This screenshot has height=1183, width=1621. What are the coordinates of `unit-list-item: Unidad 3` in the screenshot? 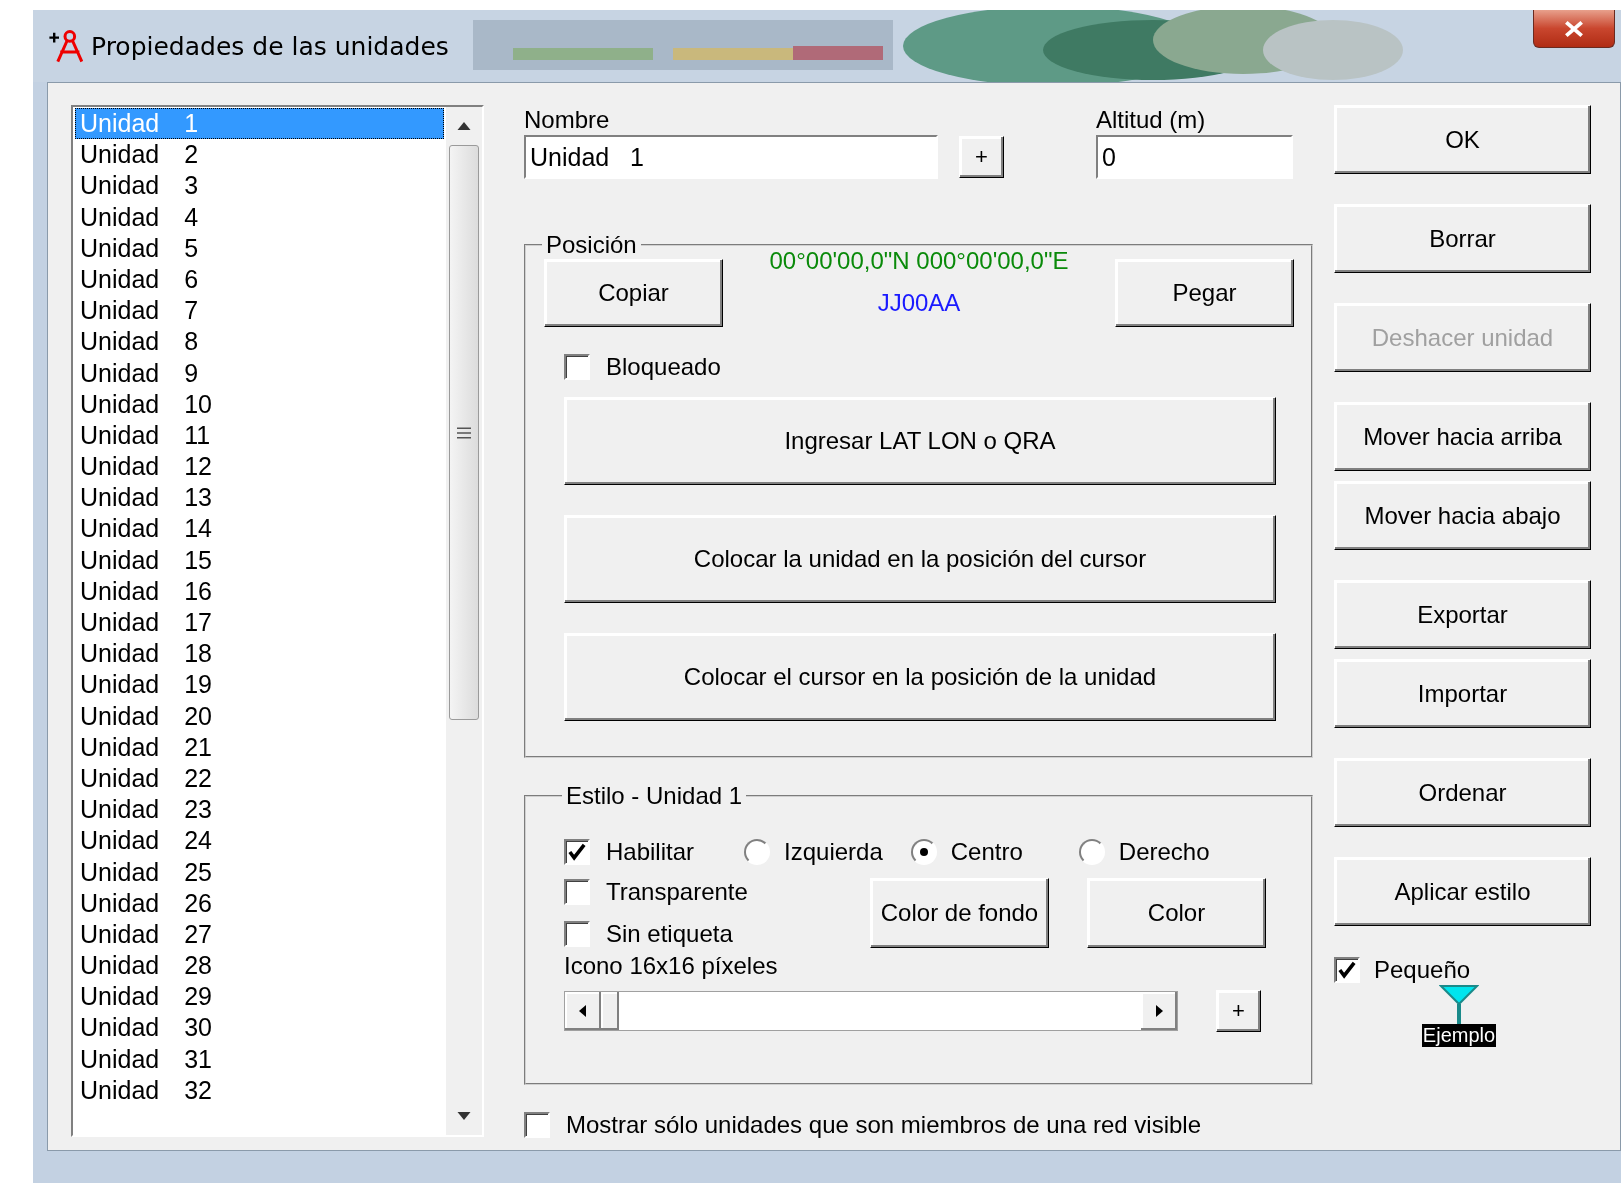 It's located at (259, 186).